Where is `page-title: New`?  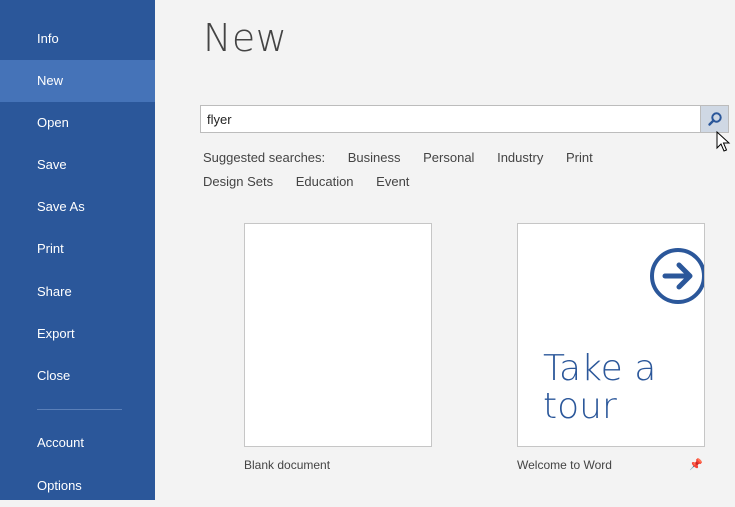 page-title: New is located at coordinates (245, 38).